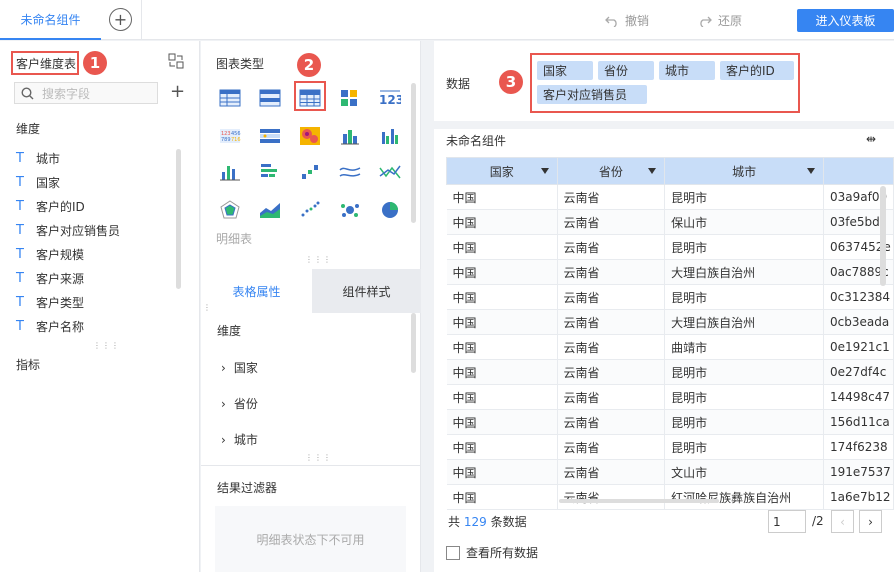 The image size is (894, 572). What do you see at coordinates (239, 367) in the screenshot?
I see `dimension-item: › 国家` at bounding box center [239, 367].